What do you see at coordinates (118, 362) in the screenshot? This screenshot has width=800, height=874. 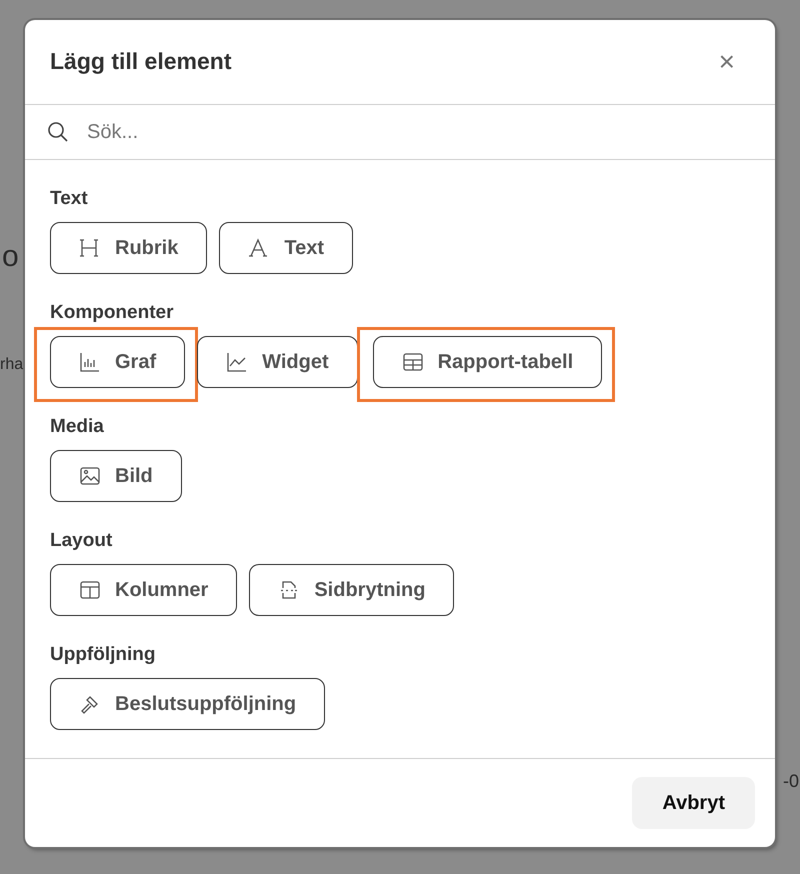 I see `element-option-button: Graf` at bounding box center [118, 362].